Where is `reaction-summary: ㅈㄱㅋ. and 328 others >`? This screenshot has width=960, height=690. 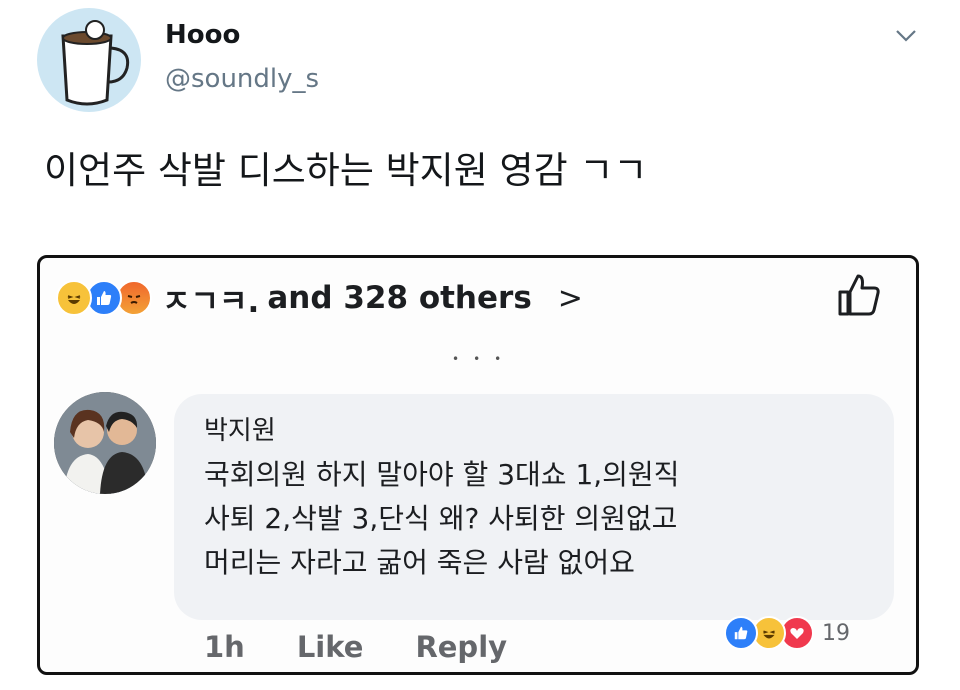 reaction-summary: ㅈㄱㅋ. and 328 others > is located at coordinates (319, 298).